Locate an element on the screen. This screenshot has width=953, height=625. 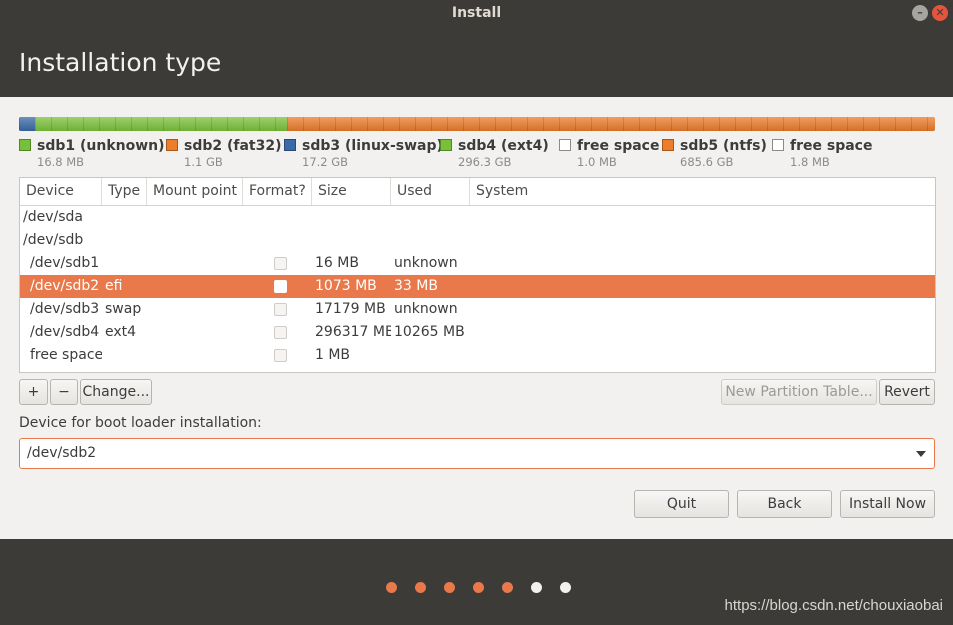
bootloader-device-value: /dev/sdb2 is located at coordinates (62, 453).